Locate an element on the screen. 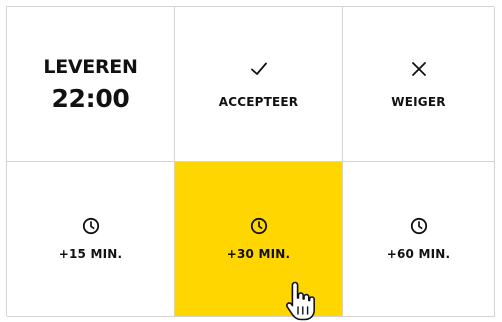  hand-pointer-cursor is located at coordinates (300, 301).